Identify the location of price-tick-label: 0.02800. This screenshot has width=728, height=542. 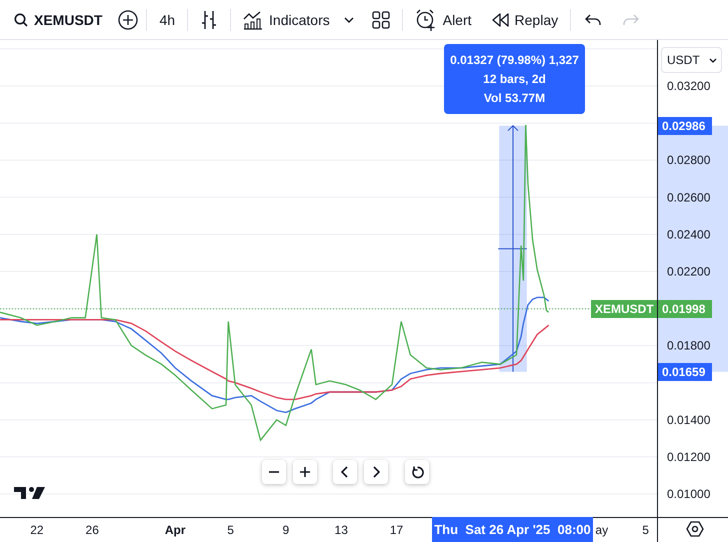
(688, 160).